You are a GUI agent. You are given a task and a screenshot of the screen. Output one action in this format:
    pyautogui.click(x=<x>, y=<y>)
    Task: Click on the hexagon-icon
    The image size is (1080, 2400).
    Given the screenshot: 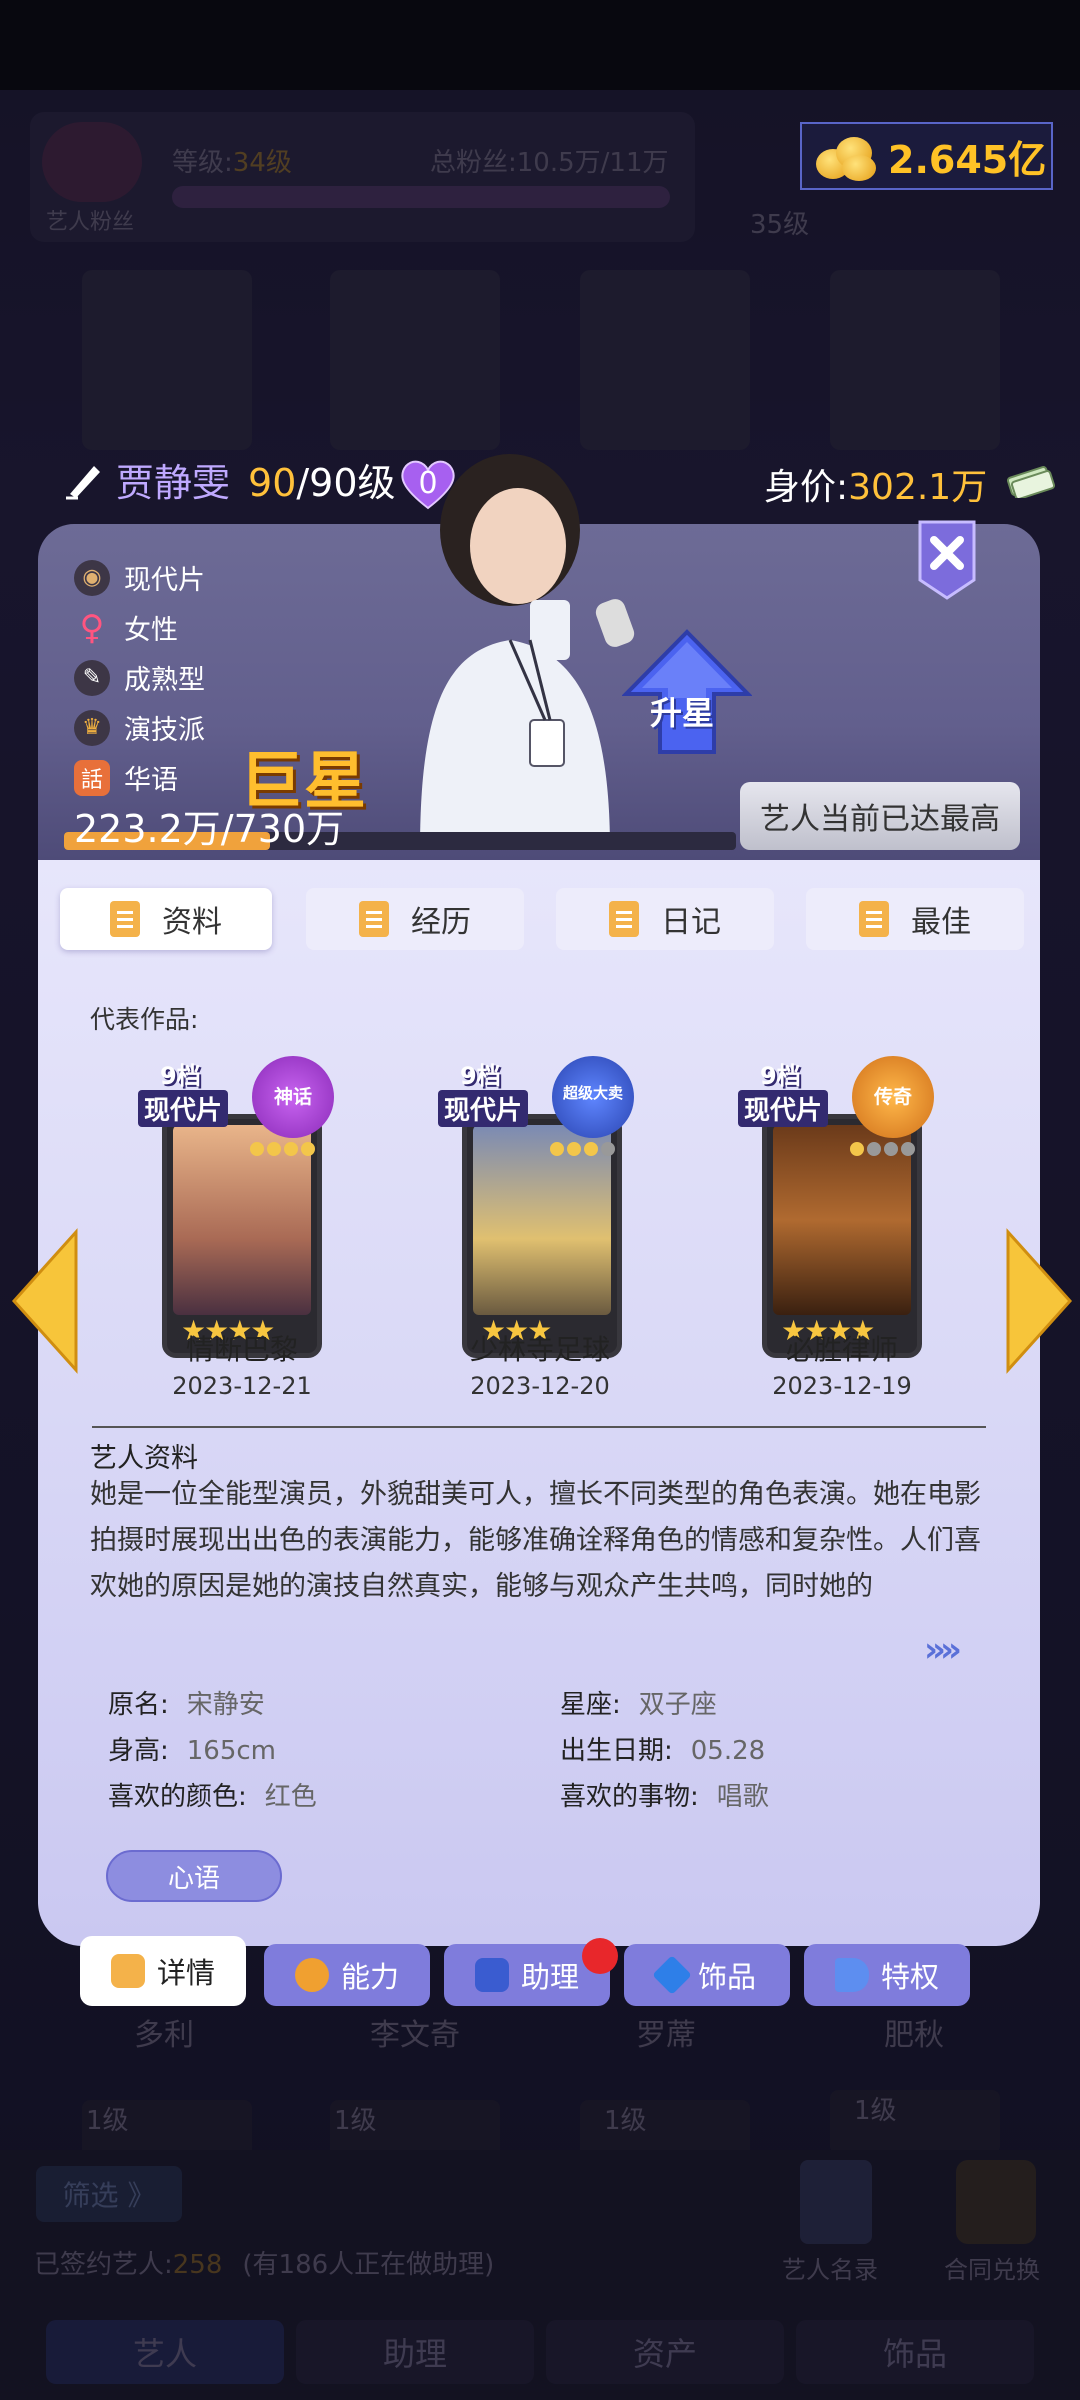 What is the action you would take?
    pyautogui.click(x=311, y=1975)
    